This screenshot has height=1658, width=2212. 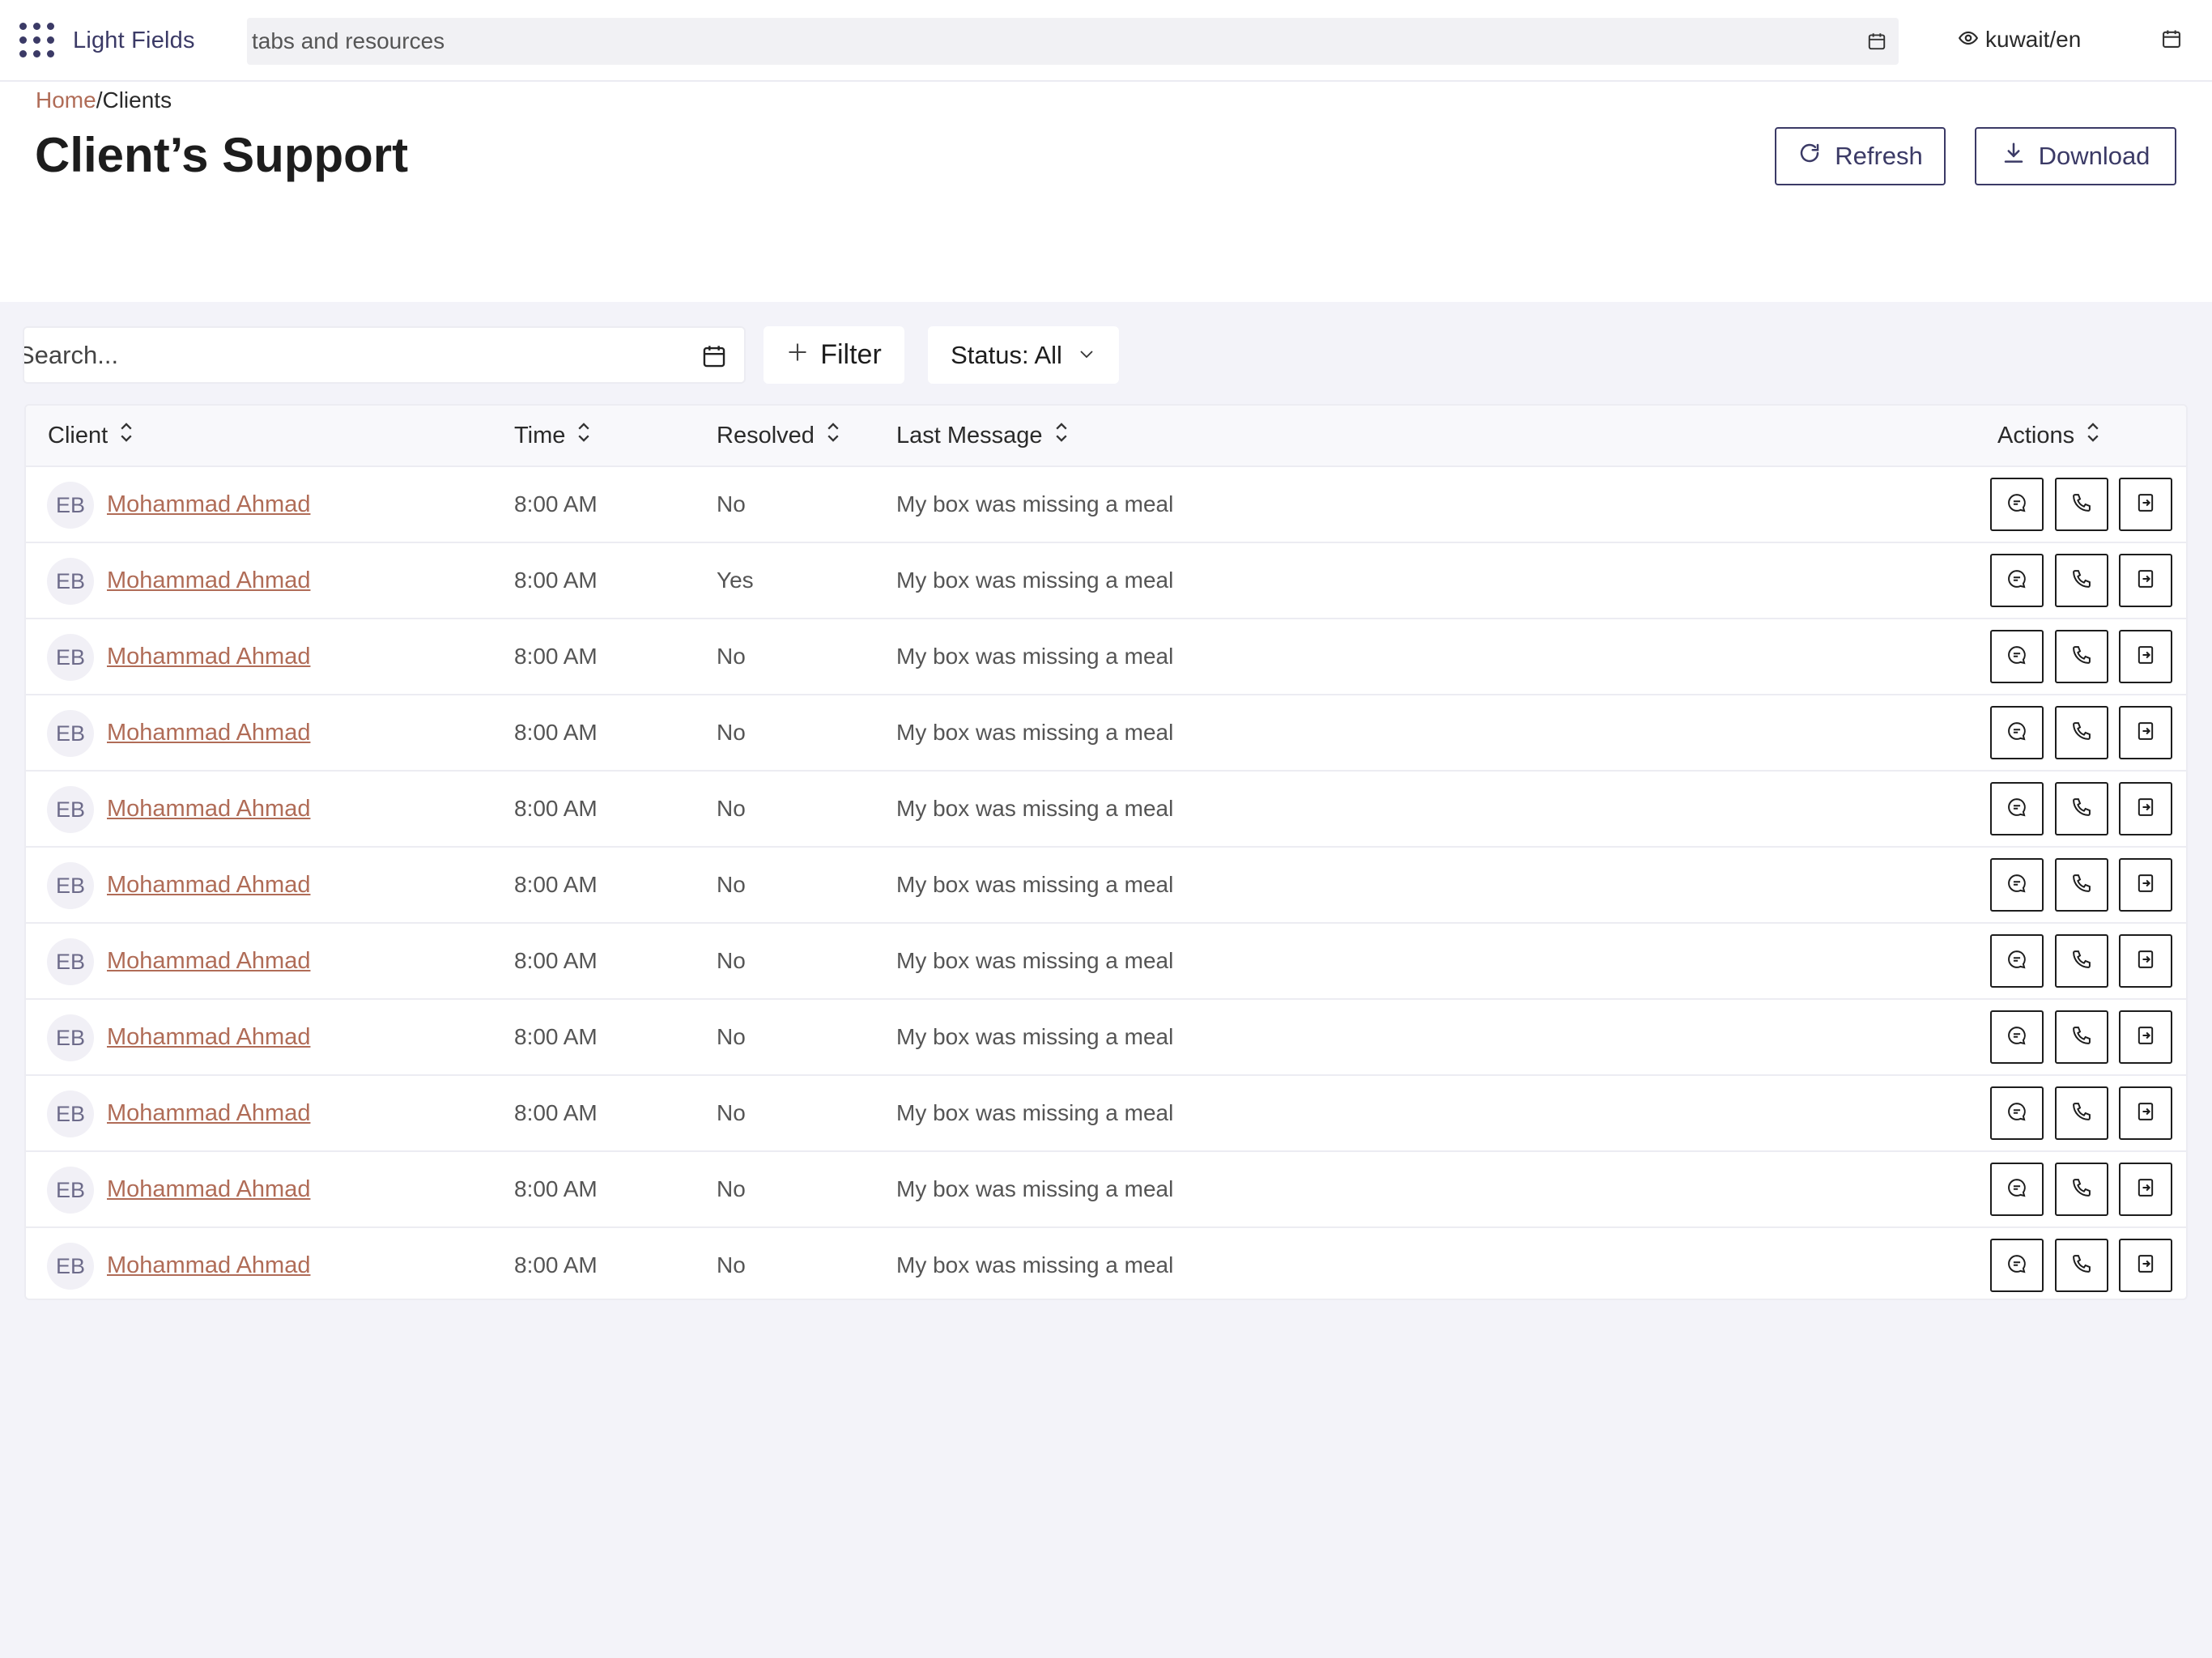 I want to click on download-button: Download, so click(x=2076, y=156).